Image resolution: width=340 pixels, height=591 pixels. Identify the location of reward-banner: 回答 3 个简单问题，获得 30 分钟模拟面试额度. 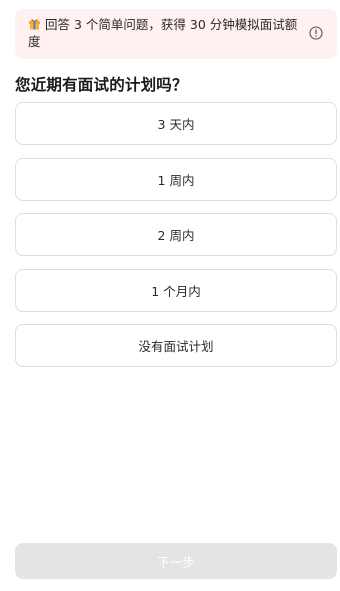
(176, 34).